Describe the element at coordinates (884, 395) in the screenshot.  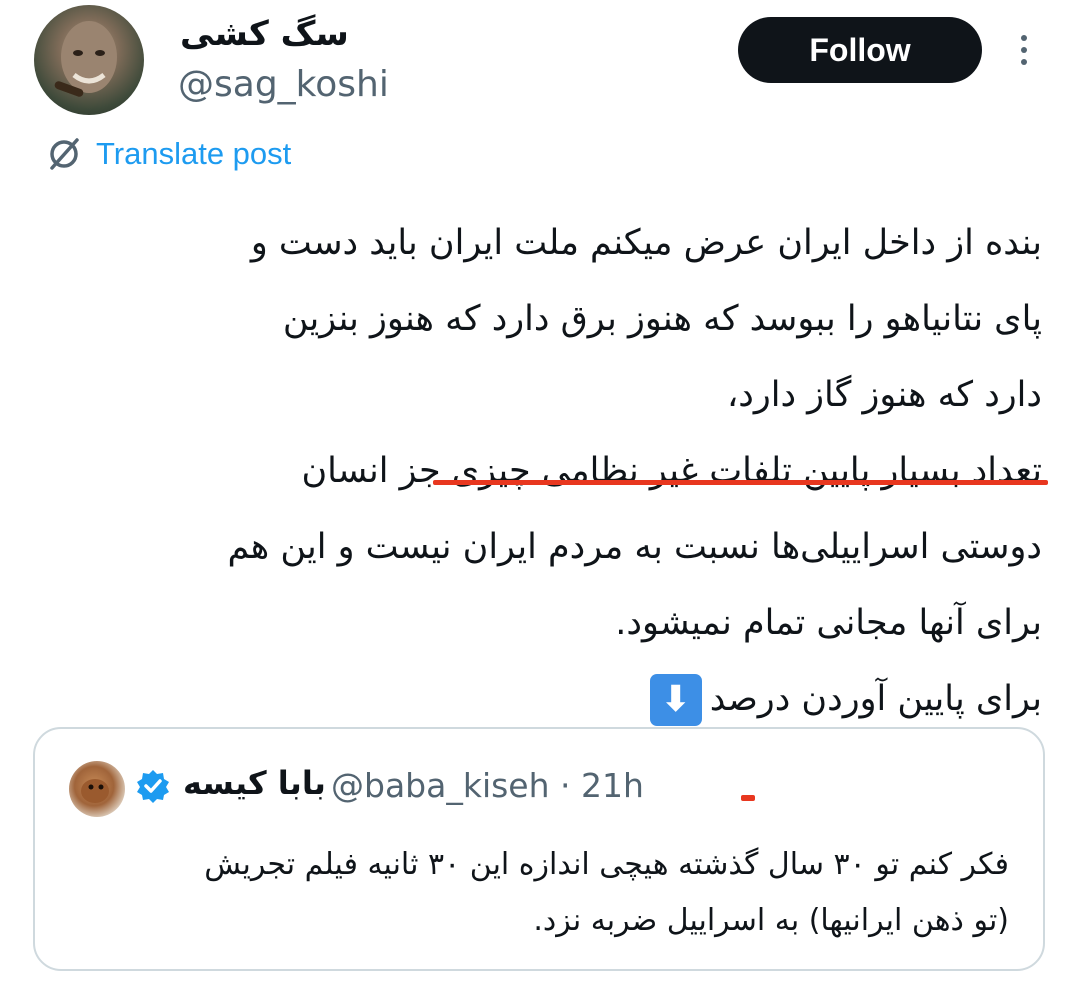
I see `tweet-line: دارد که هنوز گاز دارد،` at that location.